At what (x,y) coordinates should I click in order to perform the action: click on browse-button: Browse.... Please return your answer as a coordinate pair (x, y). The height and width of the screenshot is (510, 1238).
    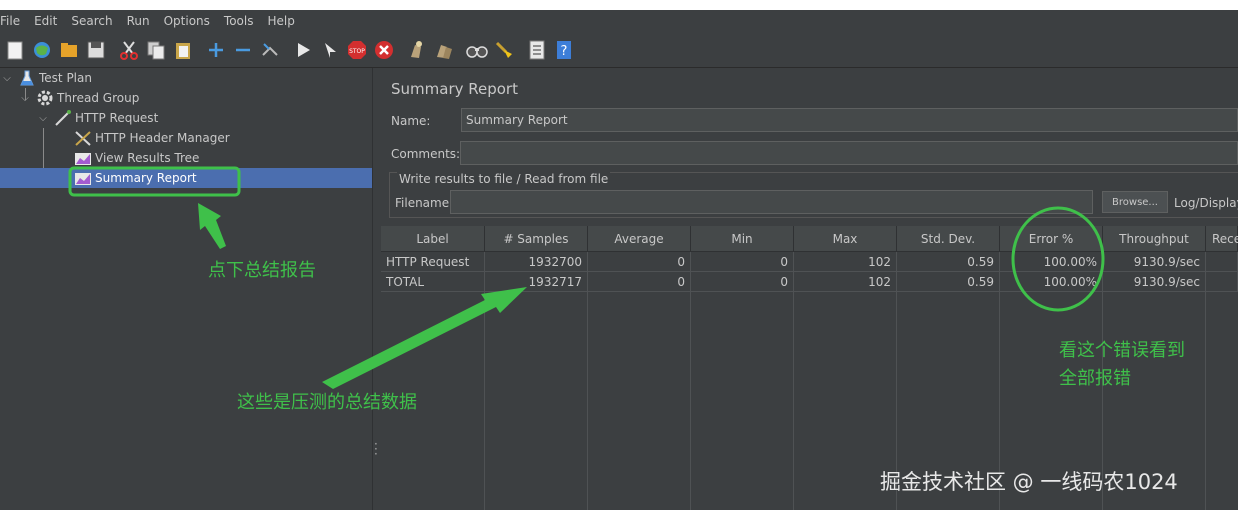
    Looking at the image, I should click on (1135, 202).